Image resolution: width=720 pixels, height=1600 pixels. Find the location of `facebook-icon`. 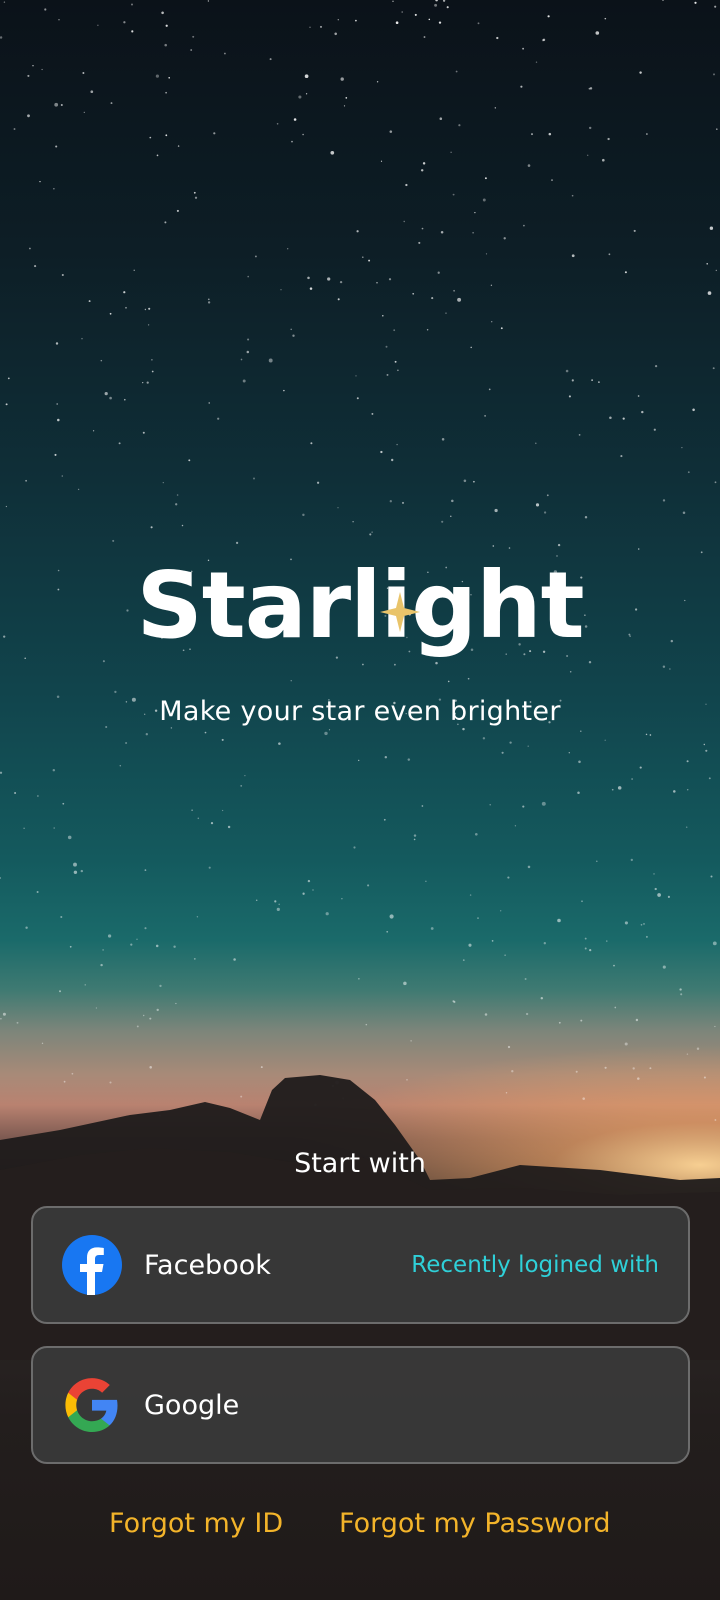

facebook-icon is located at coordinates (92, 1265).